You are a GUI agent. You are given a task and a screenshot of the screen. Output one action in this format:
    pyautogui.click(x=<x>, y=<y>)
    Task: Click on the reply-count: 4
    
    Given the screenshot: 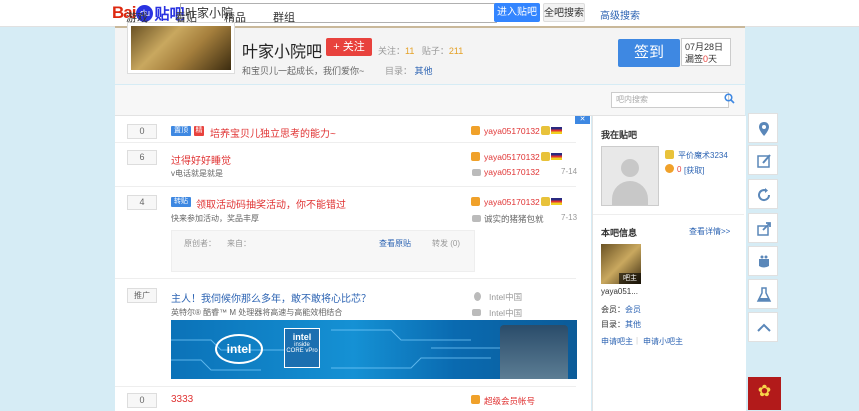 What is the action you would take?
    pyautogui.click(x=142, y=202)
    